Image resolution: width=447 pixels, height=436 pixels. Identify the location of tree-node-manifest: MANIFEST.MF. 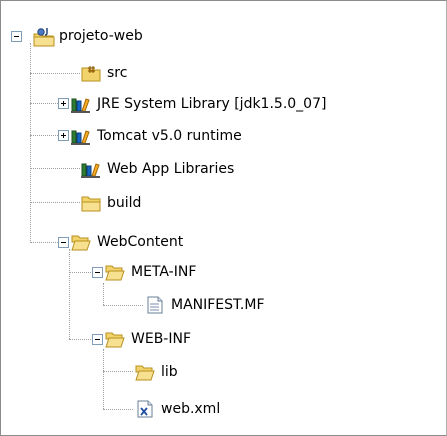
(205, 305).